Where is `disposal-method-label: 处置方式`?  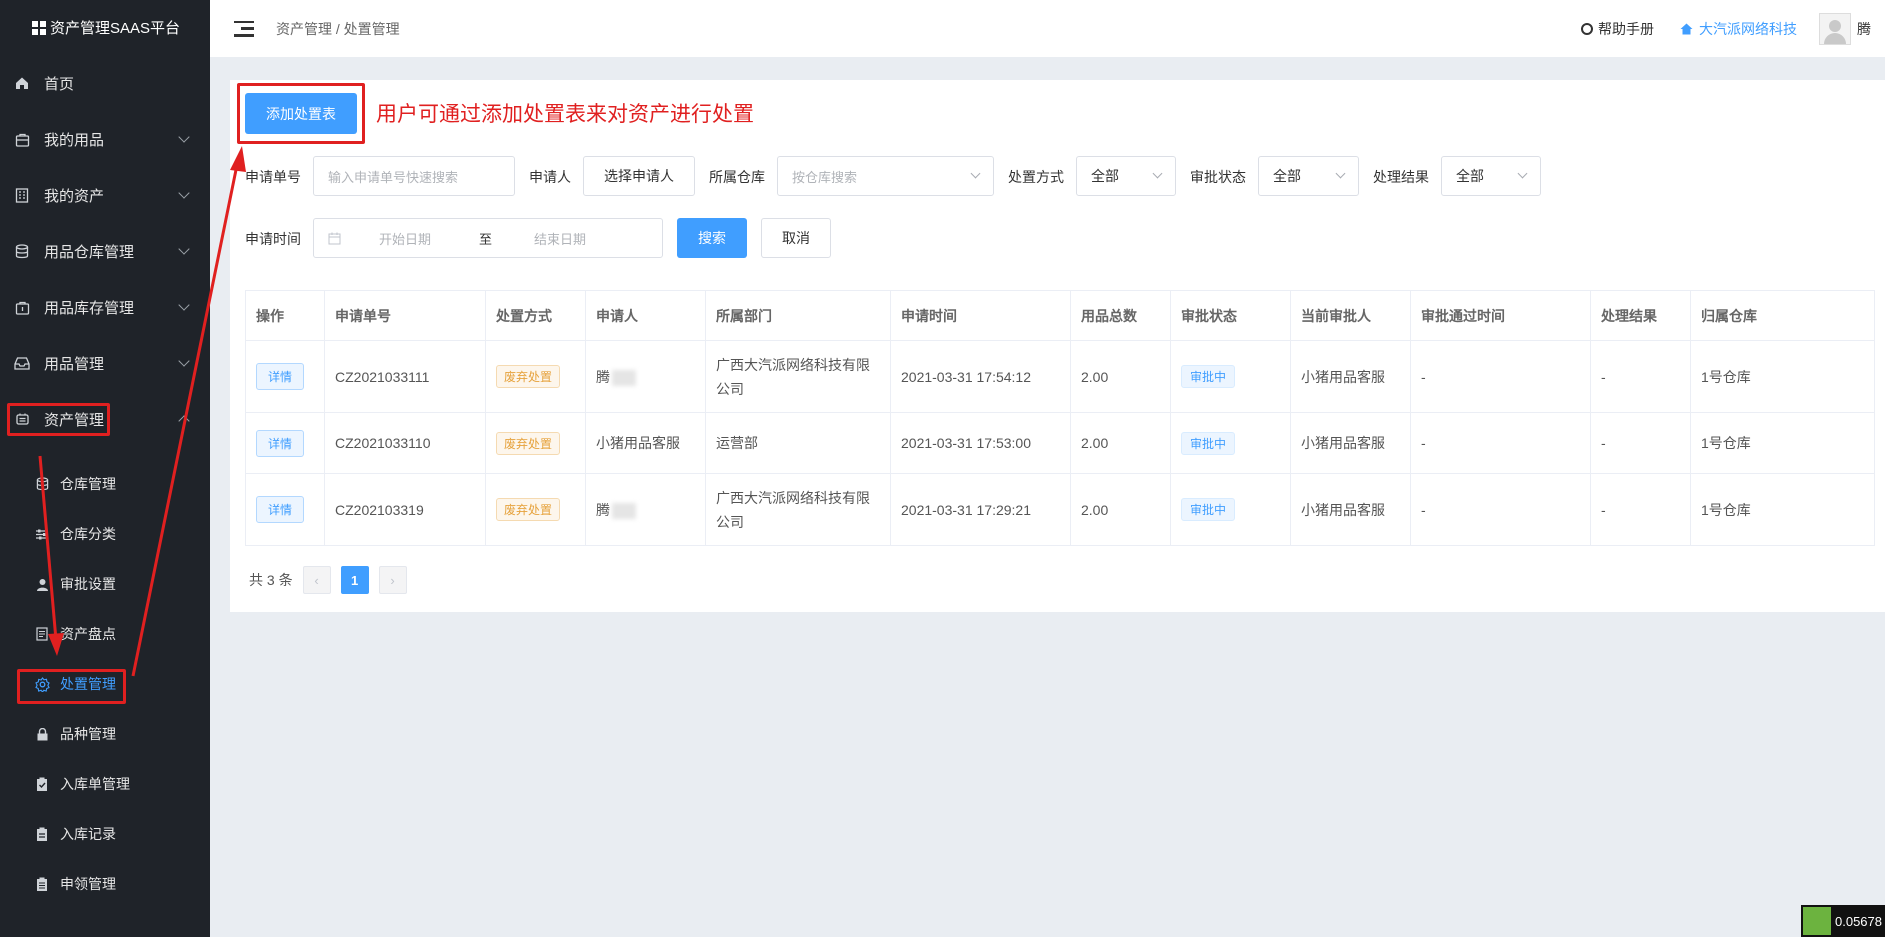
disposal-method-label: 处置方式 is located at coordinates (1036, 177).